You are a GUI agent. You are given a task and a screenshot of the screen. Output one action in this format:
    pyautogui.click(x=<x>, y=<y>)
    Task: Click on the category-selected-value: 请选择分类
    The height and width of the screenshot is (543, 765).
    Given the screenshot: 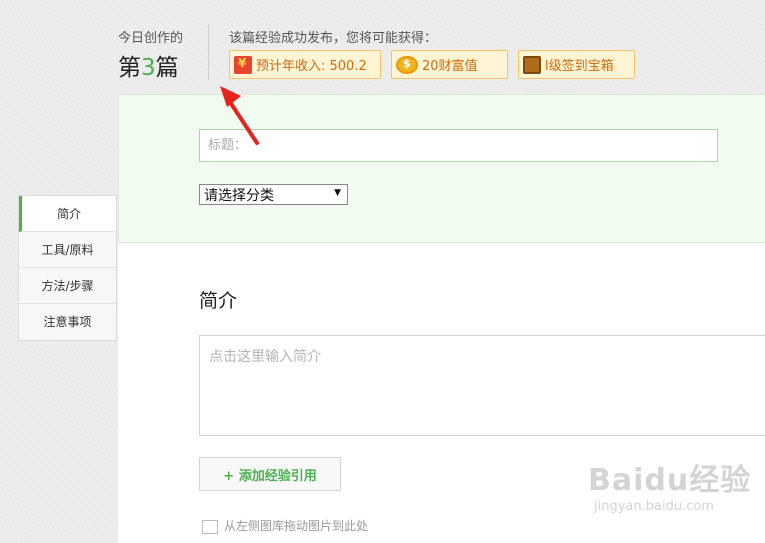 What is the action you would take?
    pyautogui.click(x=239, y=195)
    